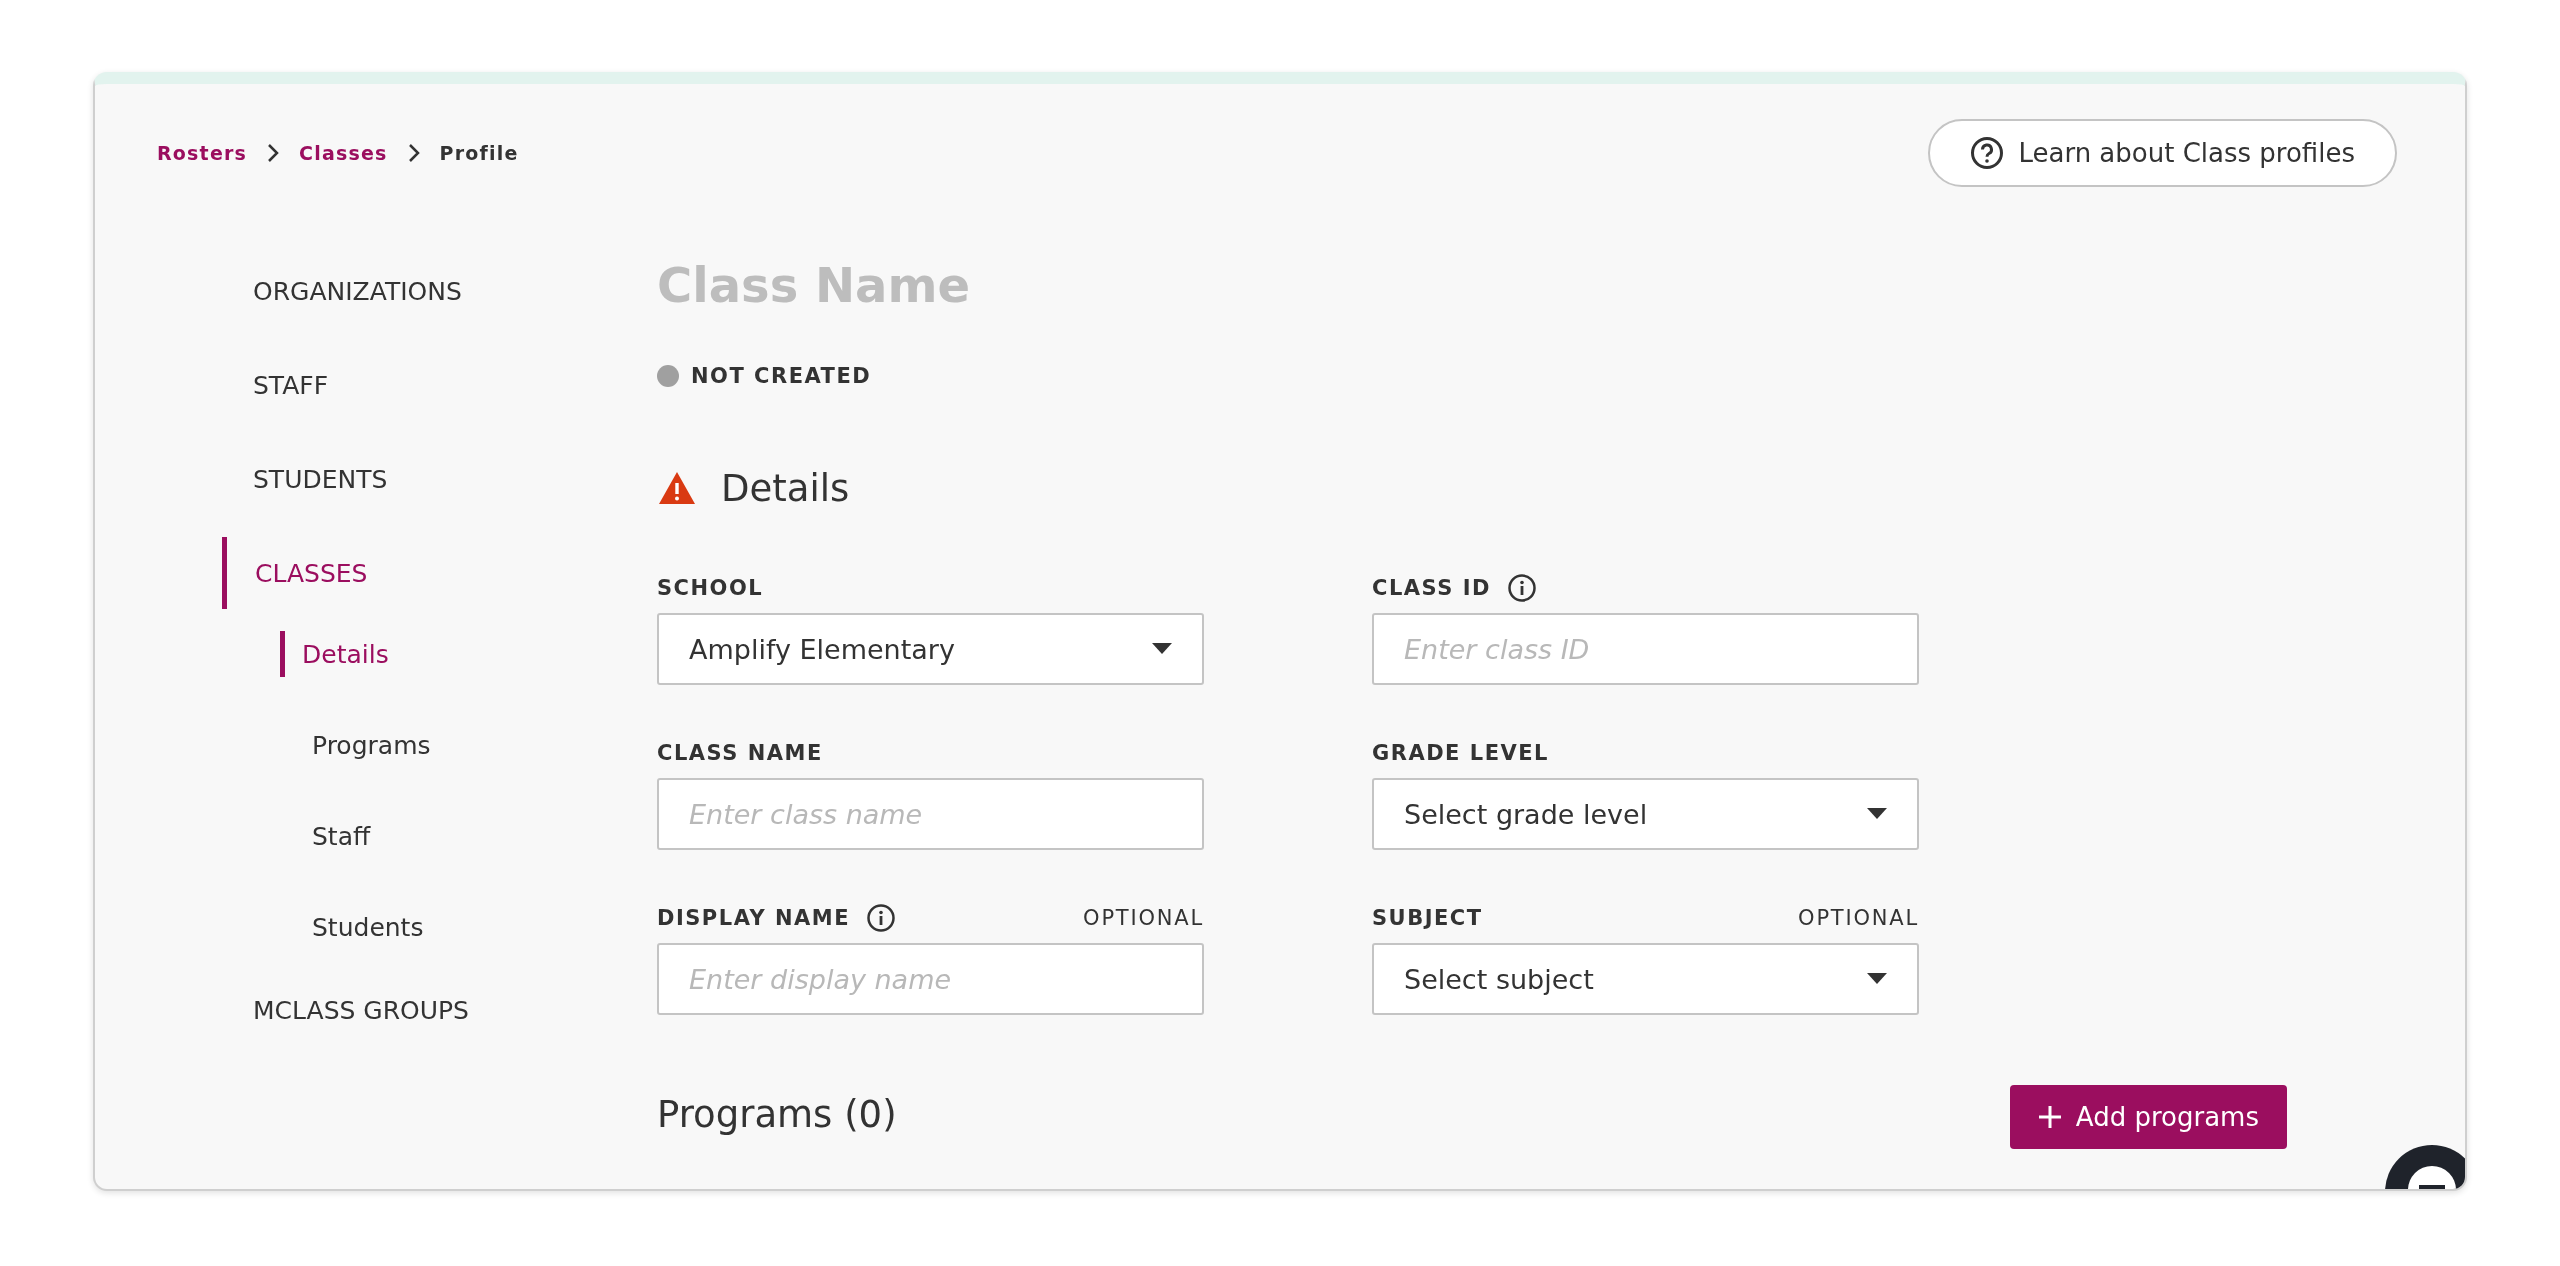 The height and width of the screenshot is (1266, 2560). What do you see at coordinates (2148, 1117) in the screenshot?
I see `add-programs-button: Add programs` at bounding box center [2148, 1117].